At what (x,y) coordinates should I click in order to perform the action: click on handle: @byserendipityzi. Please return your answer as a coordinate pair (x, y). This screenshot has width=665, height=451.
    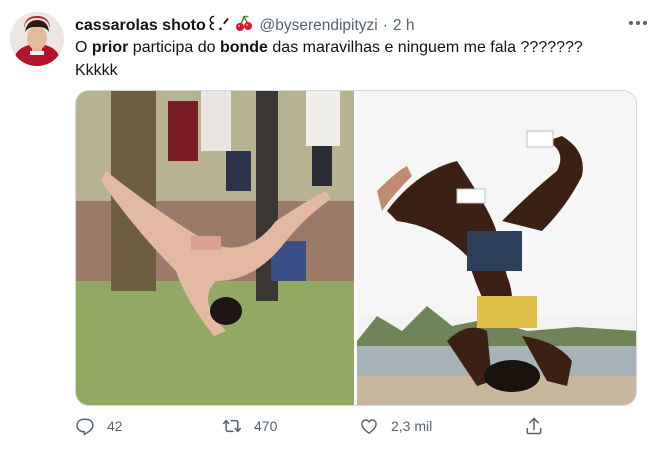
    Looking at the image, I should click on (318, 26).